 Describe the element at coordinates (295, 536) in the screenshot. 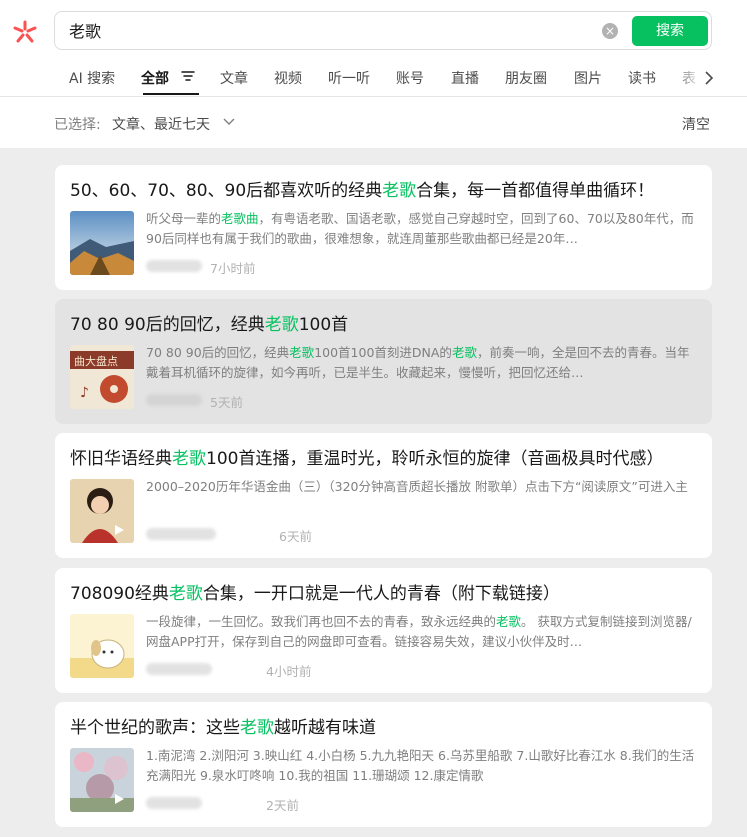

I see `result-time: 6天前` at that location.